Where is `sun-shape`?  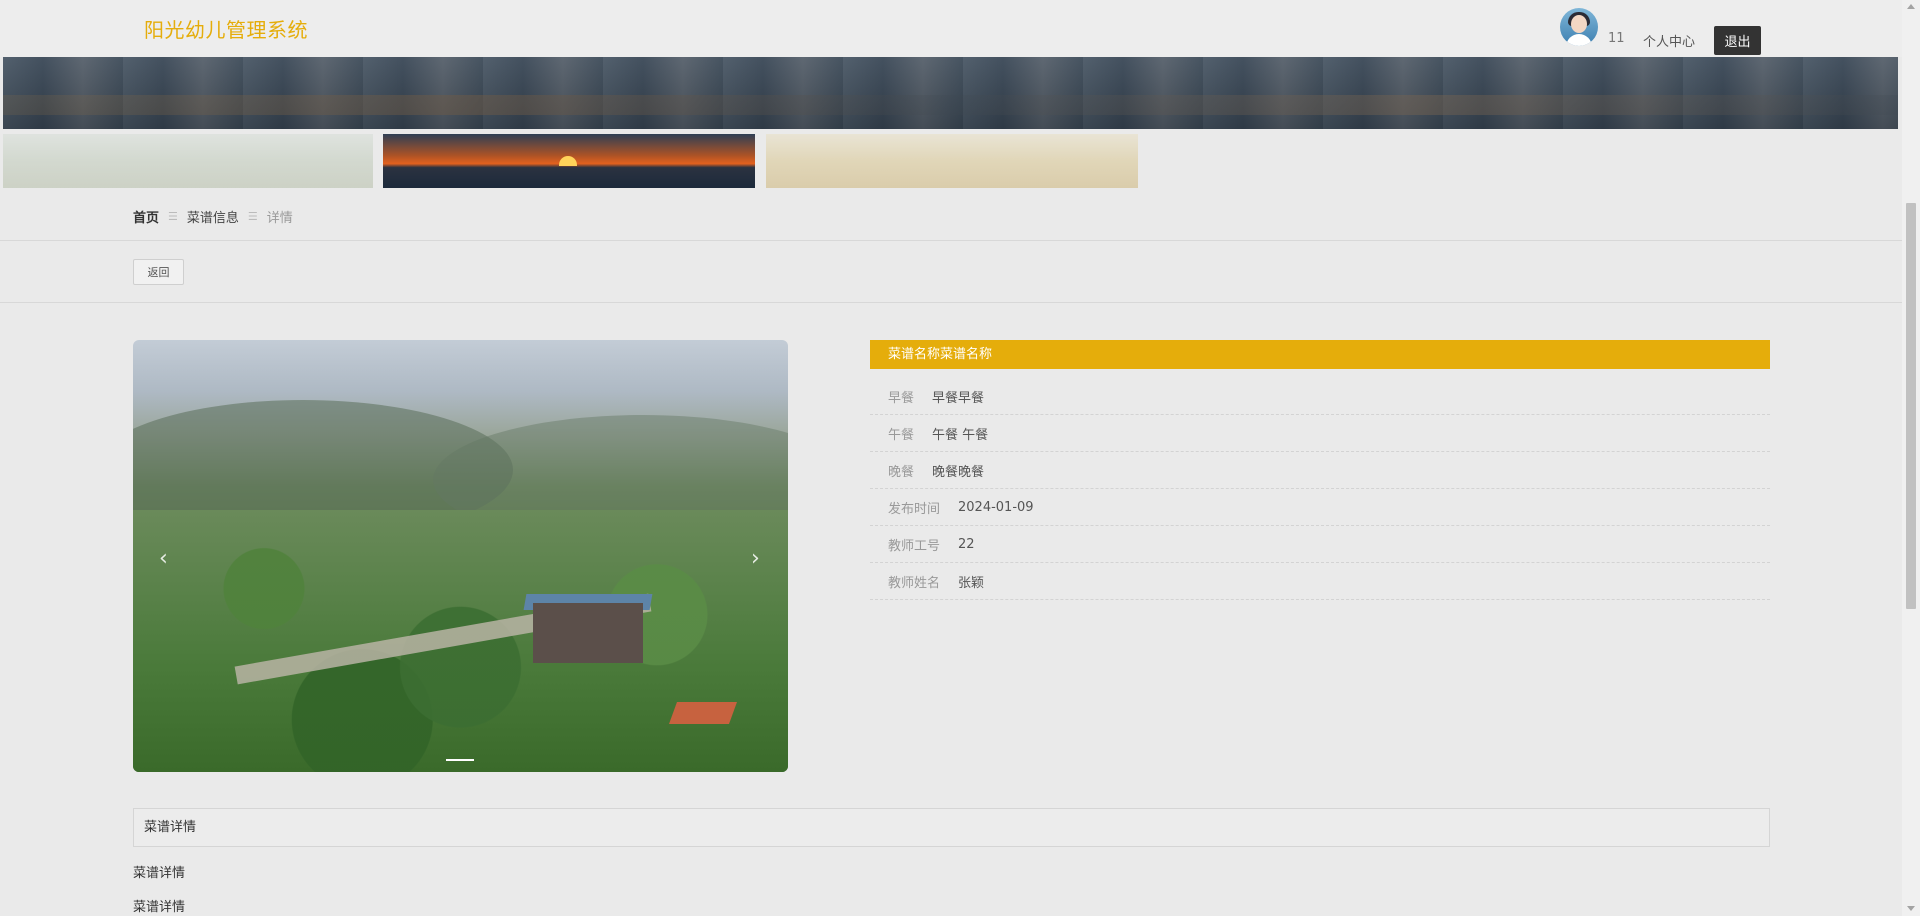 sun-shape is located at coordinates (568, 161).